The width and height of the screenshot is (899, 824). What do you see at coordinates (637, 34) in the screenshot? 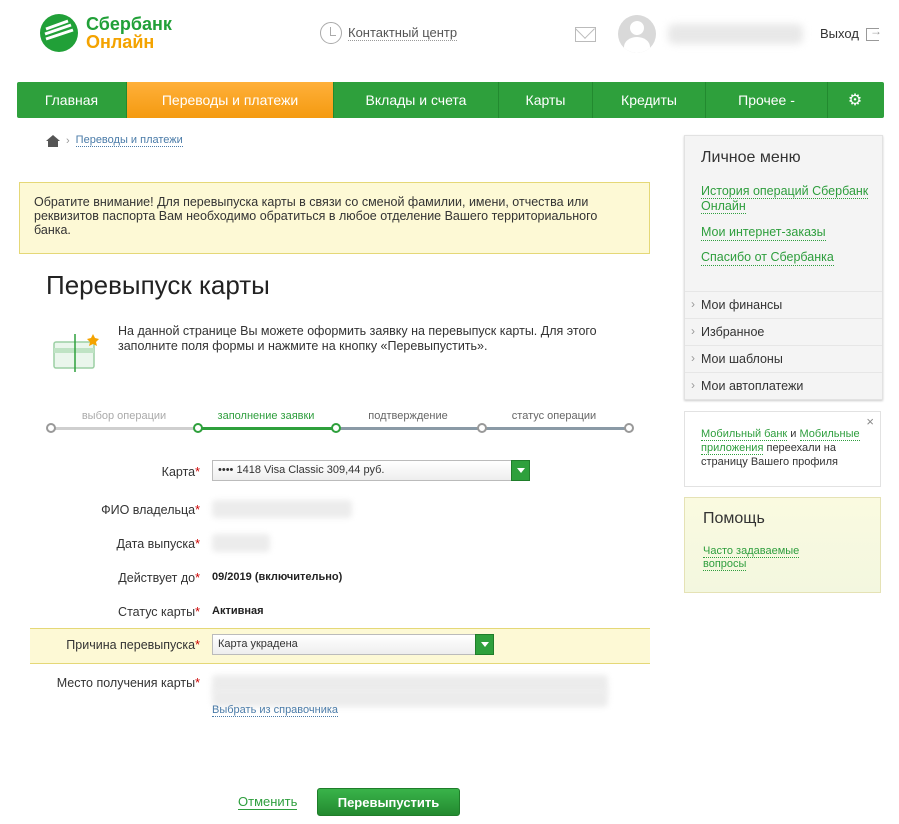
I see `avatar` at bounding box center [637, 34].